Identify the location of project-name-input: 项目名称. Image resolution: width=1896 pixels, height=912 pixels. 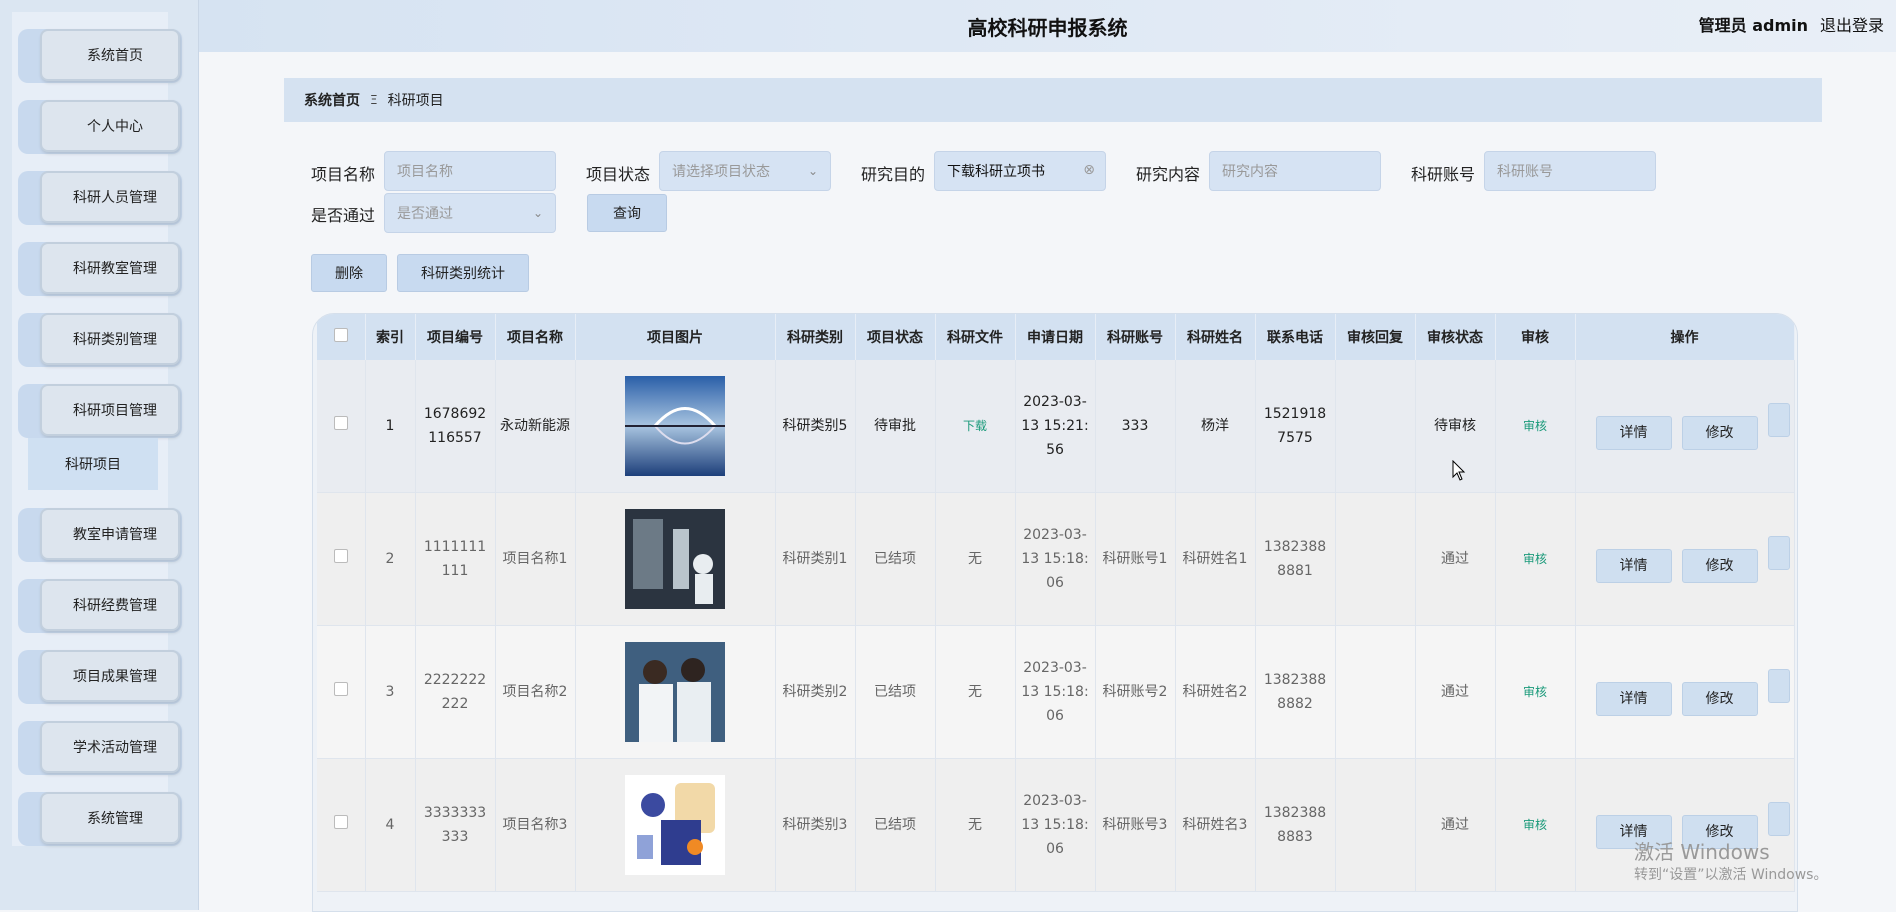
(470, 171).